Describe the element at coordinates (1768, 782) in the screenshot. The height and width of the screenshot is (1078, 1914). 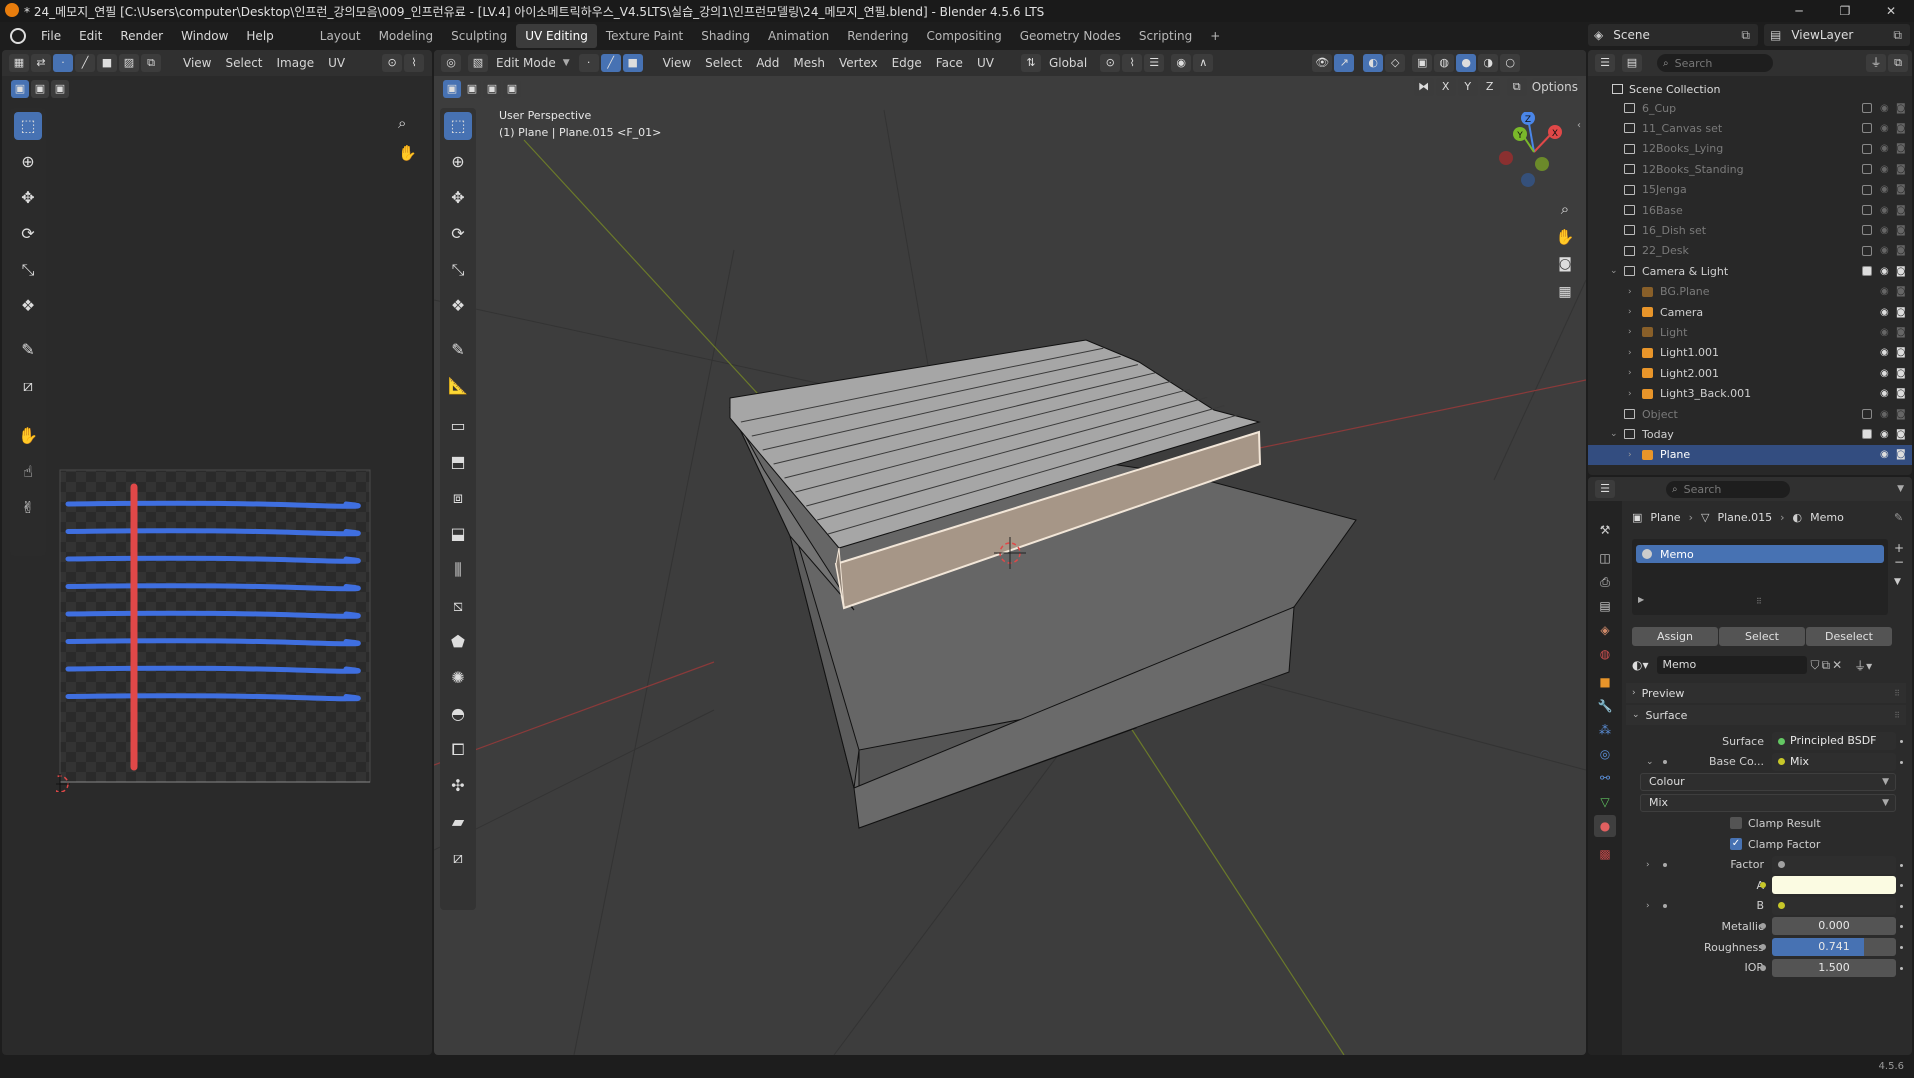
I see `dropdown-colour: Colour ▼` at that location.